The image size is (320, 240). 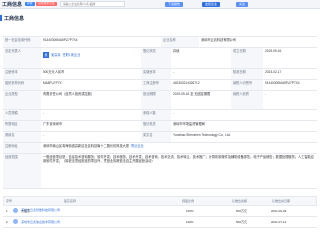 What do you see at coordinates (160, 201) in the screenshot?
I see `shareholder-table-header: 序号 股东名称 持股比例 认缴出资额 认缴出资日期` at bounding box center [160, 201].